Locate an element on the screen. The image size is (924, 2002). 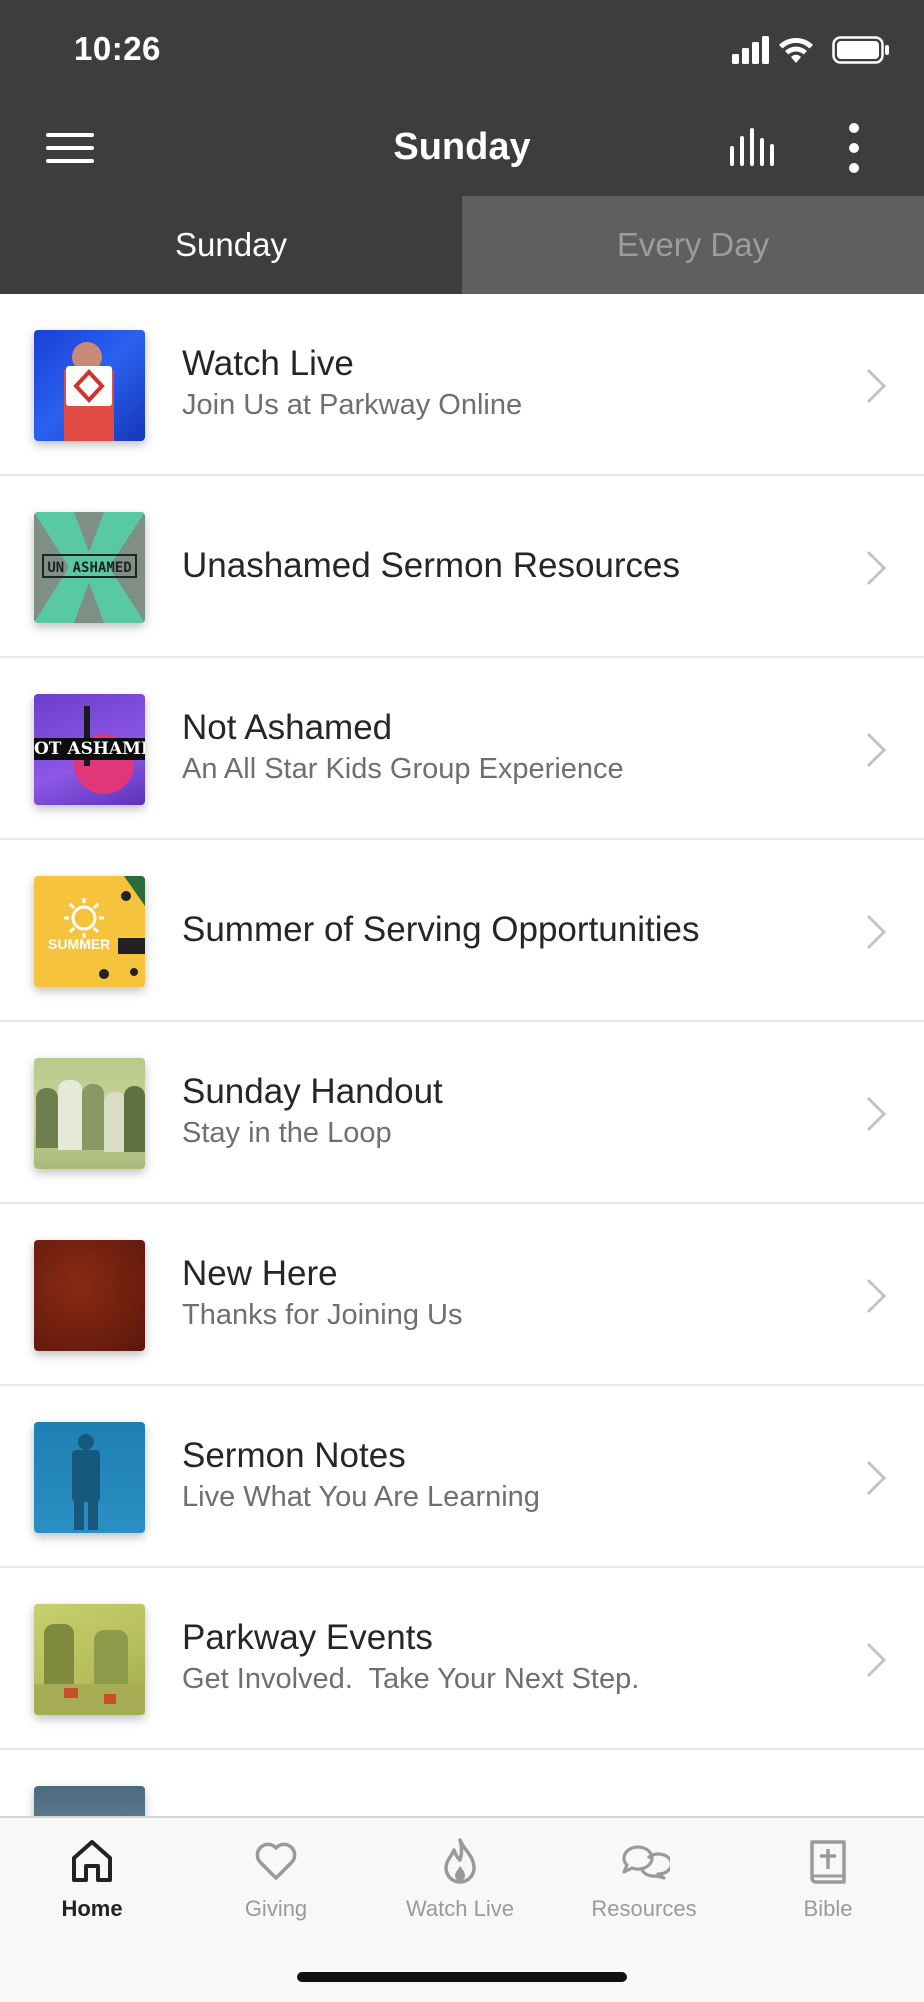
segmented-tabs: Sunday Every Day is located at coordinates (462, 245).